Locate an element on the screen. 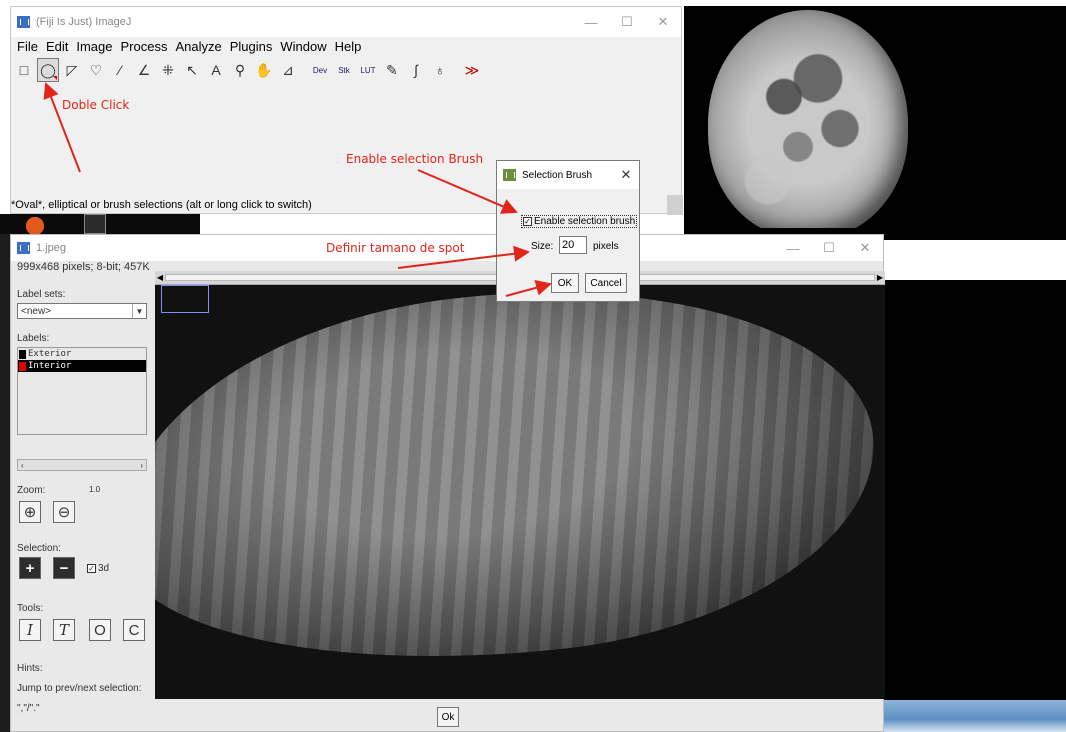 The height and width of the screenshot is (732, 1066). zoom-caption: Zoom: is located at coordinates (31, 490).